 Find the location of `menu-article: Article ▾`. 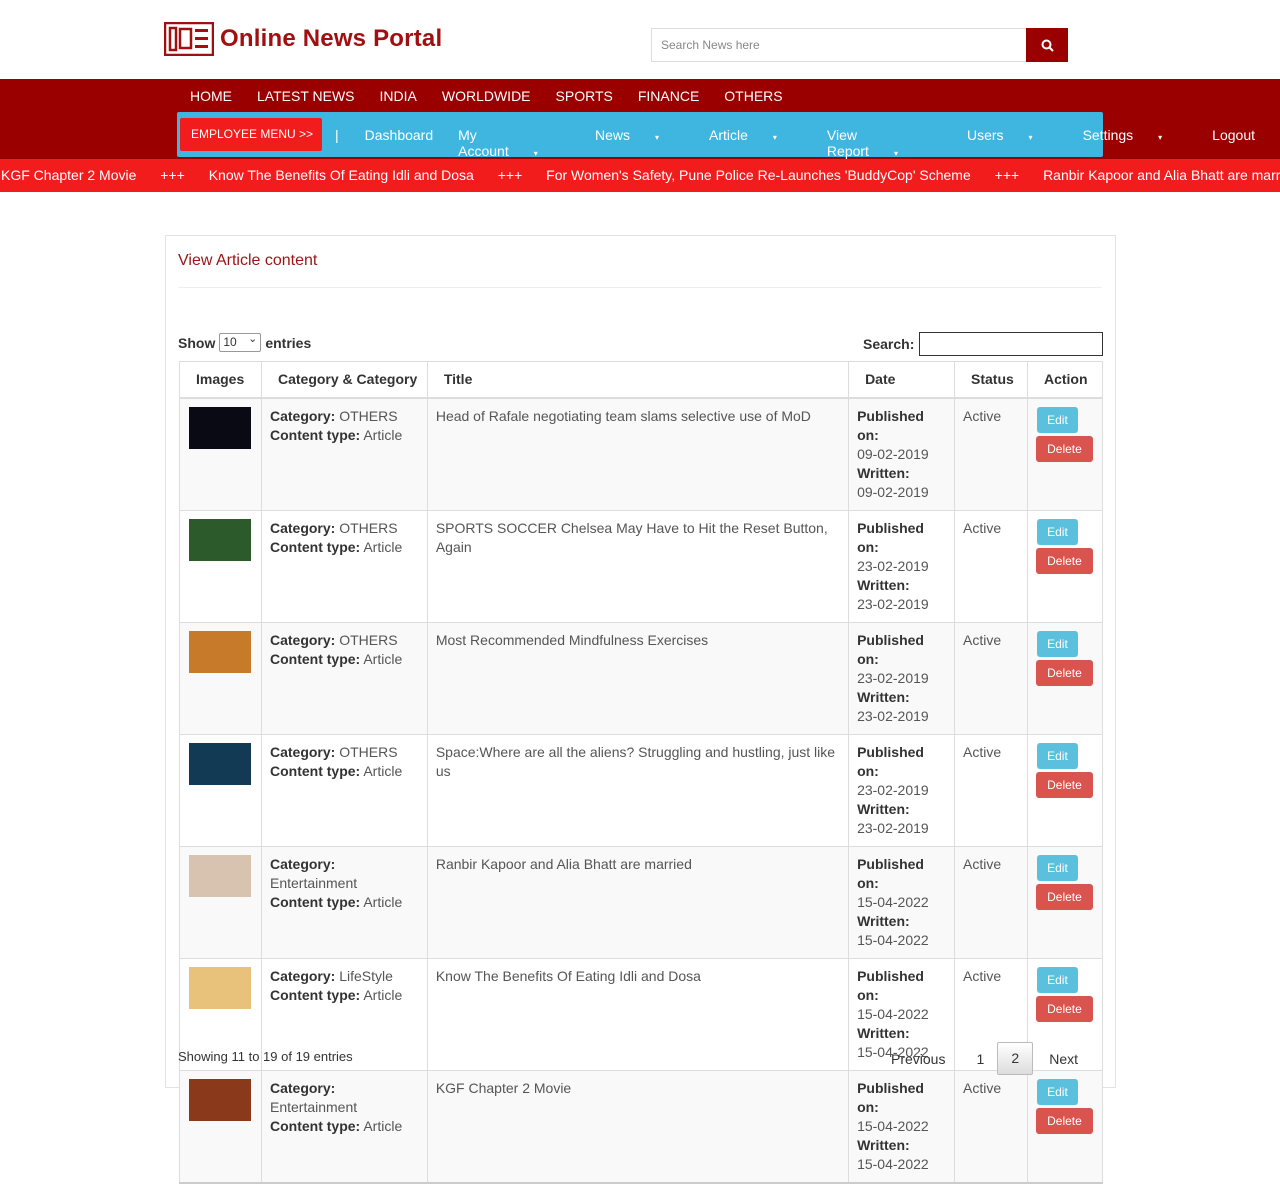

menu-article: Article ▾ is located at coordinates (755, 143).